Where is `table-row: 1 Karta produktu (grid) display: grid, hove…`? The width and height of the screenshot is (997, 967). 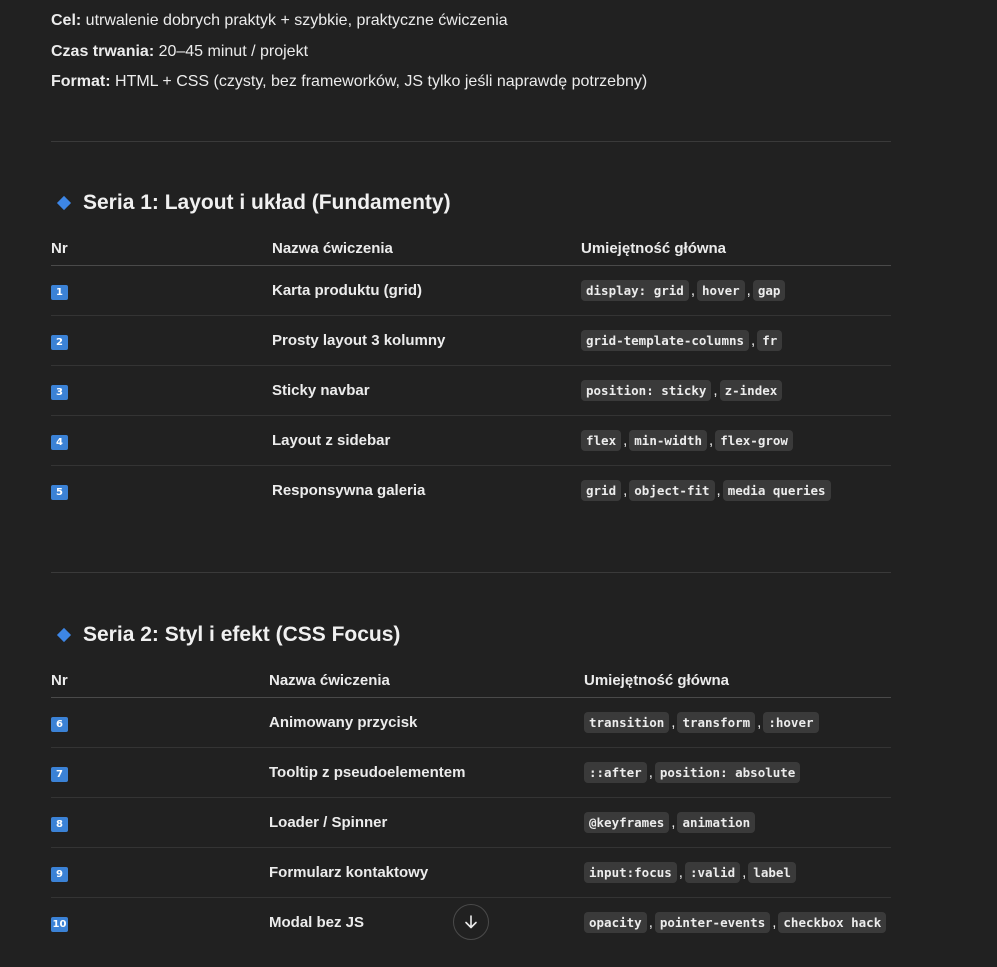 table-row: 1 Karta produktu (grid) display: grid, hove… is located at coordinates (471, 290).